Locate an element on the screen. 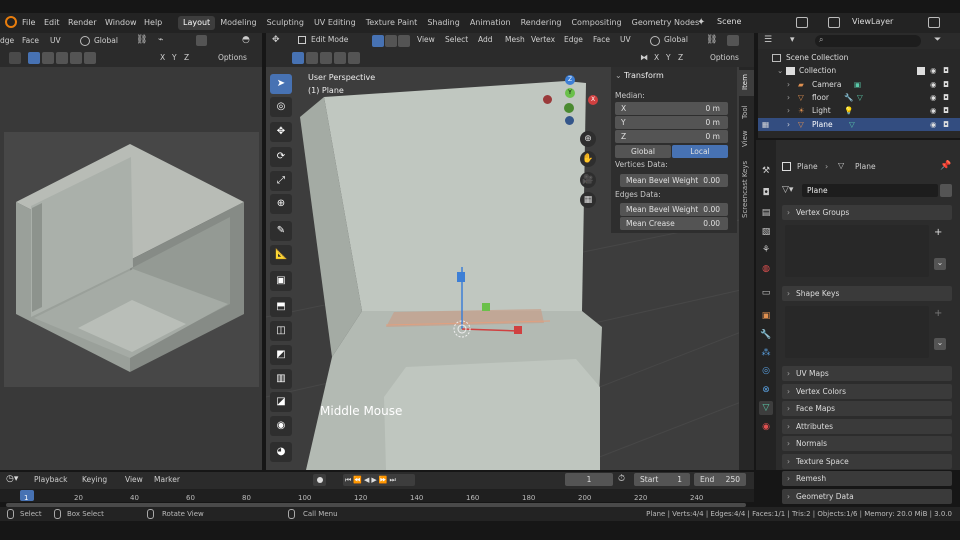  local-toggle: Local is located at coordinates (700, 151).